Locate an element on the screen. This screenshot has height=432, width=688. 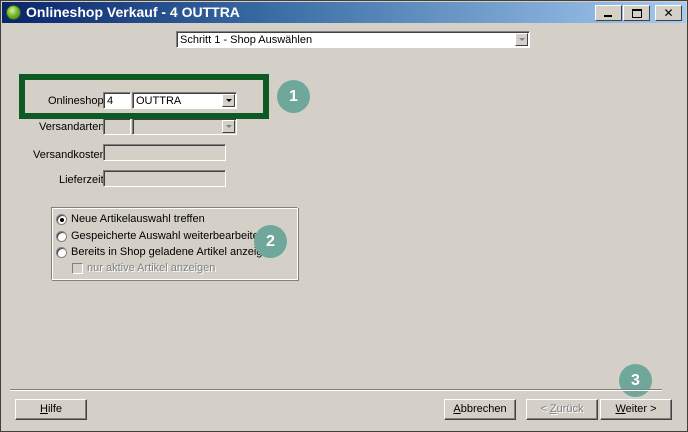
maximize-icon is located at coordinates (637, 13).